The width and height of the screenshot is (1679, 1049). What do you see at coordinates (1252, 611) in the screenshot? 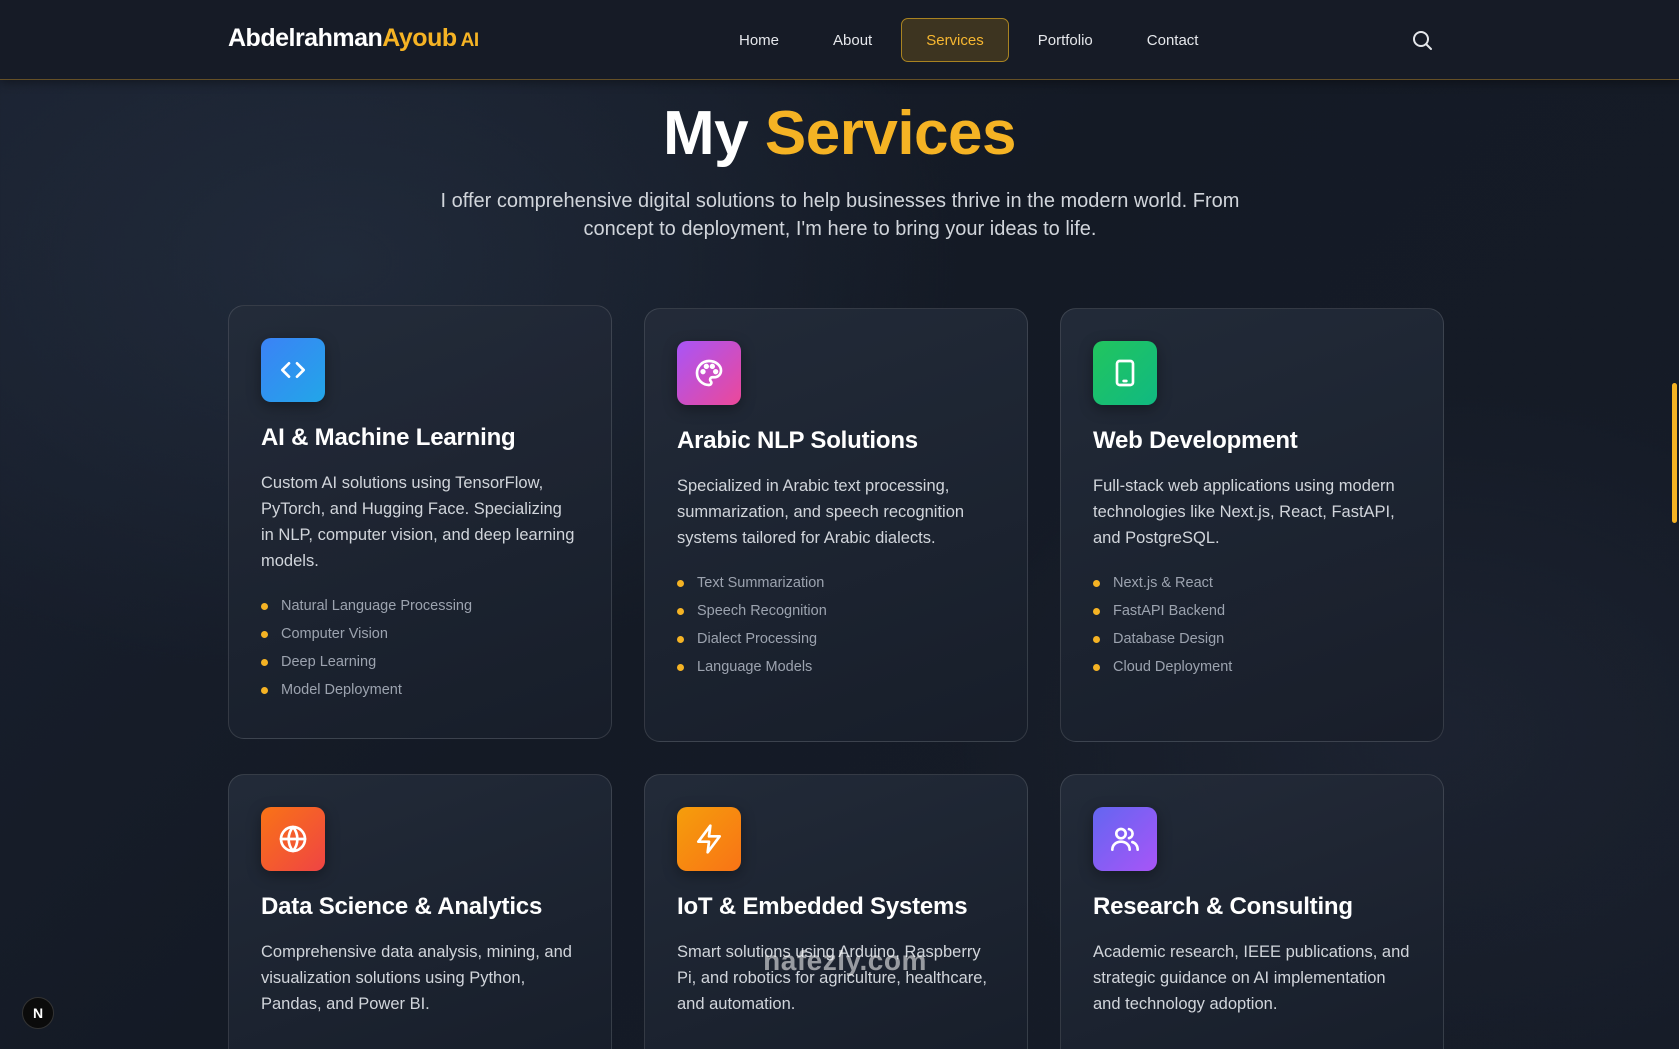
I see `feature-item: FastAPI Backend` at bounding box center [1252, 611].